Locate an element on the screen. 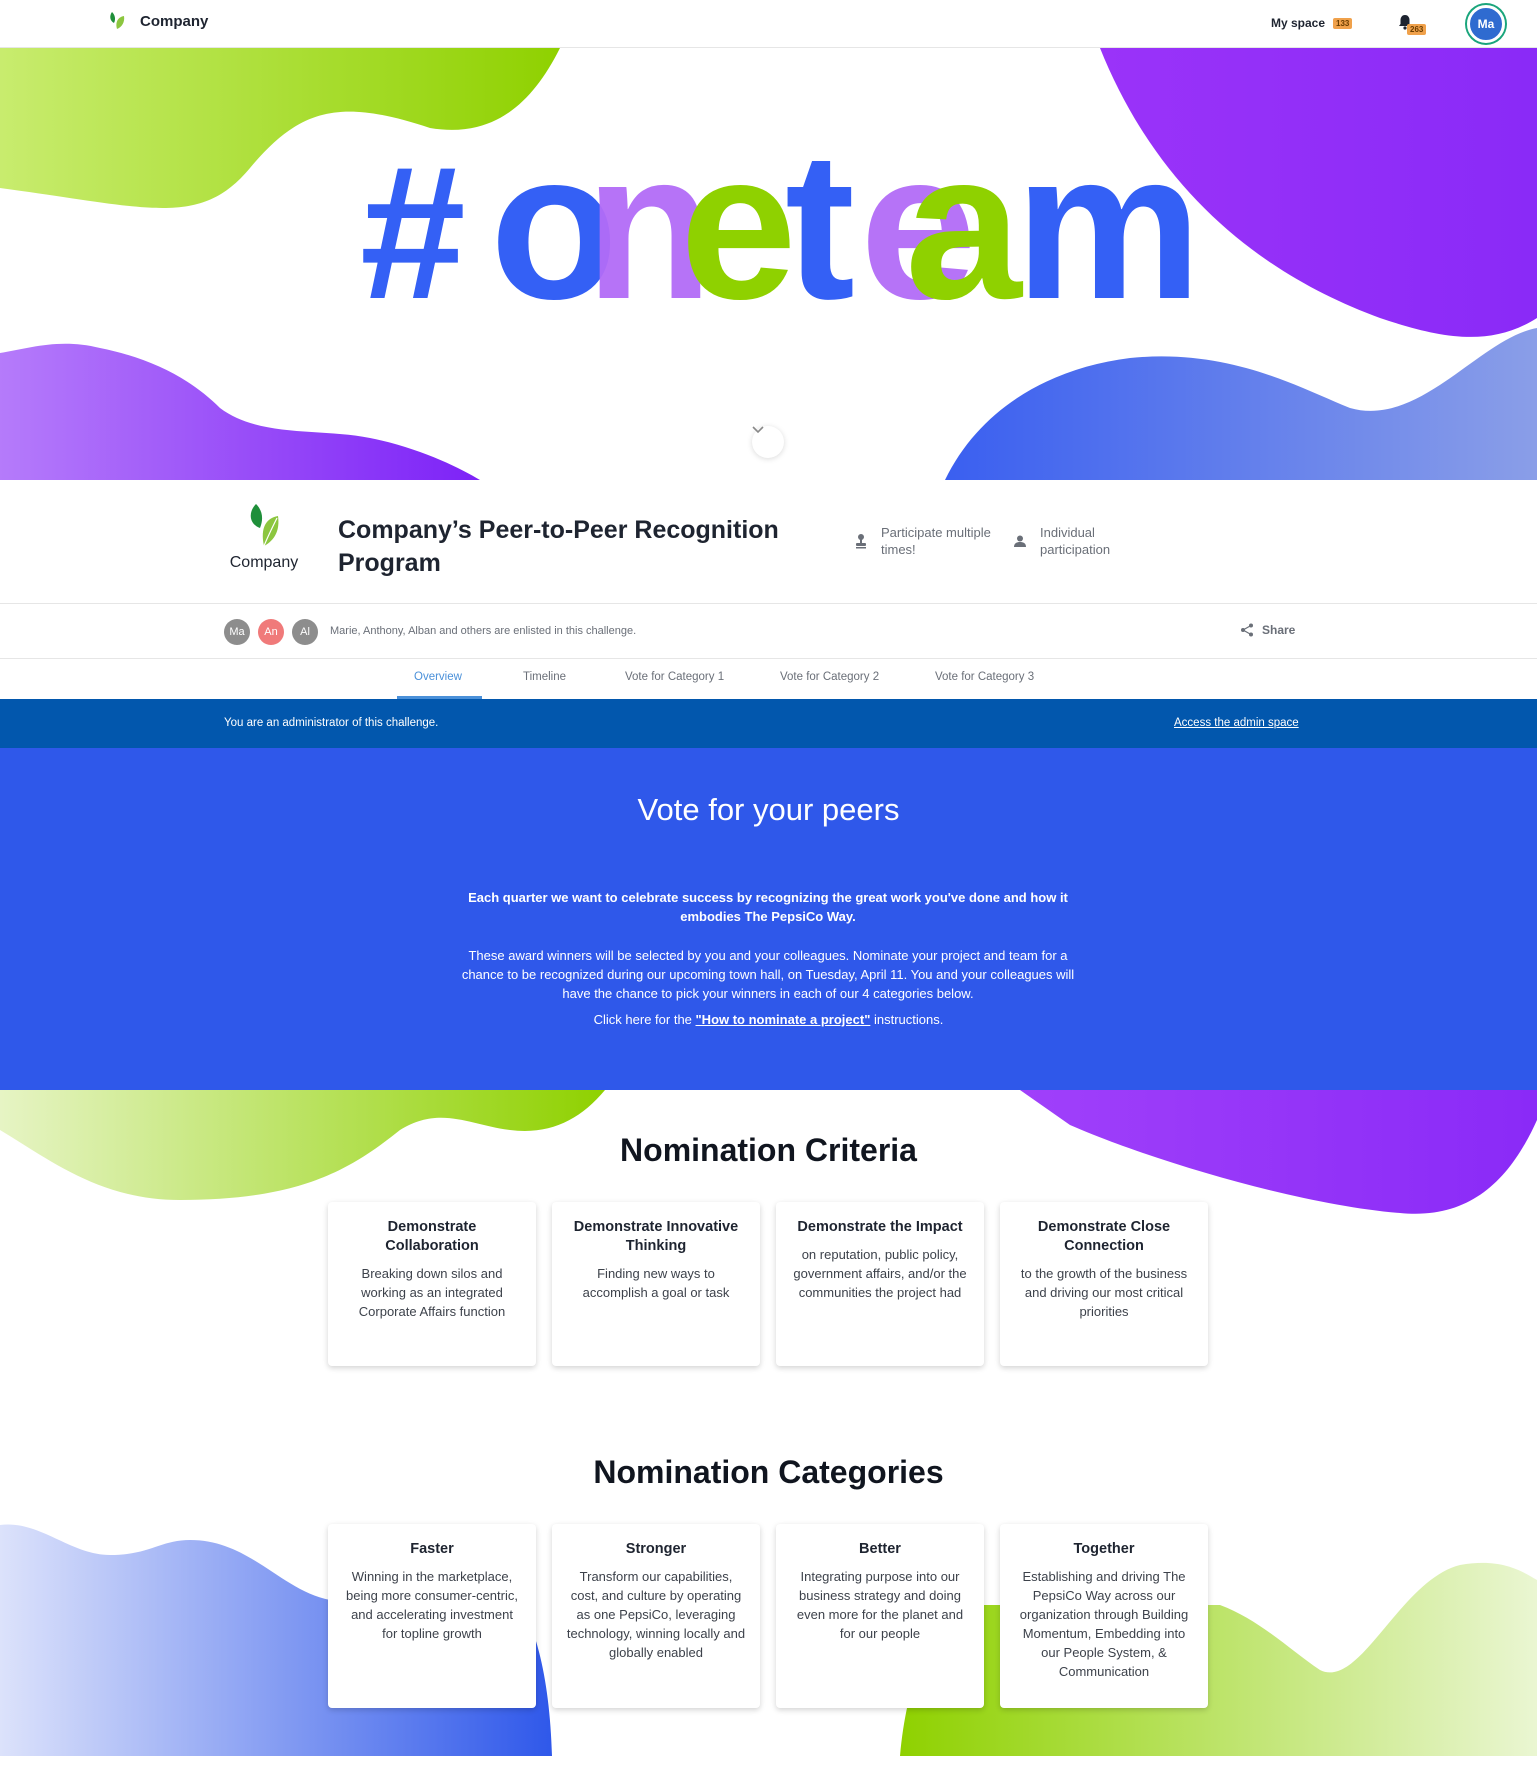  participant-avatars: Ma An Al is located at coordinates (271, 632).